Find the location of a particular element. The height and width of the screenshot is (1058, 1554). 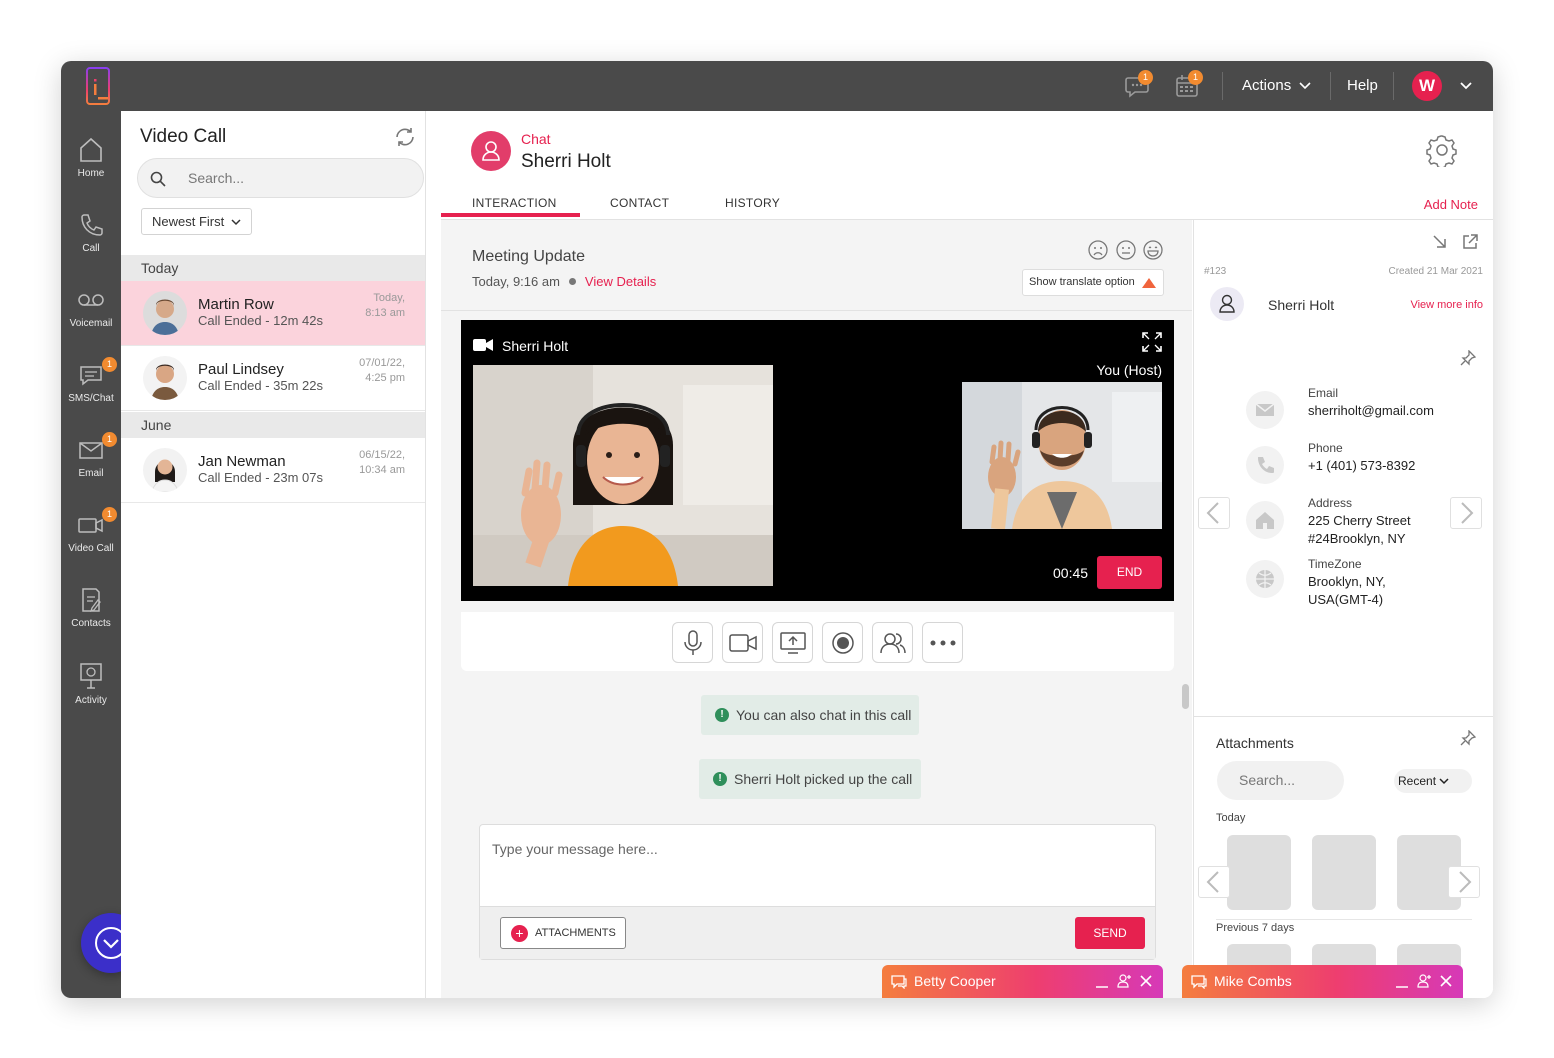

tab-interaction: INTERACTION is located at coordinates (514, 203).